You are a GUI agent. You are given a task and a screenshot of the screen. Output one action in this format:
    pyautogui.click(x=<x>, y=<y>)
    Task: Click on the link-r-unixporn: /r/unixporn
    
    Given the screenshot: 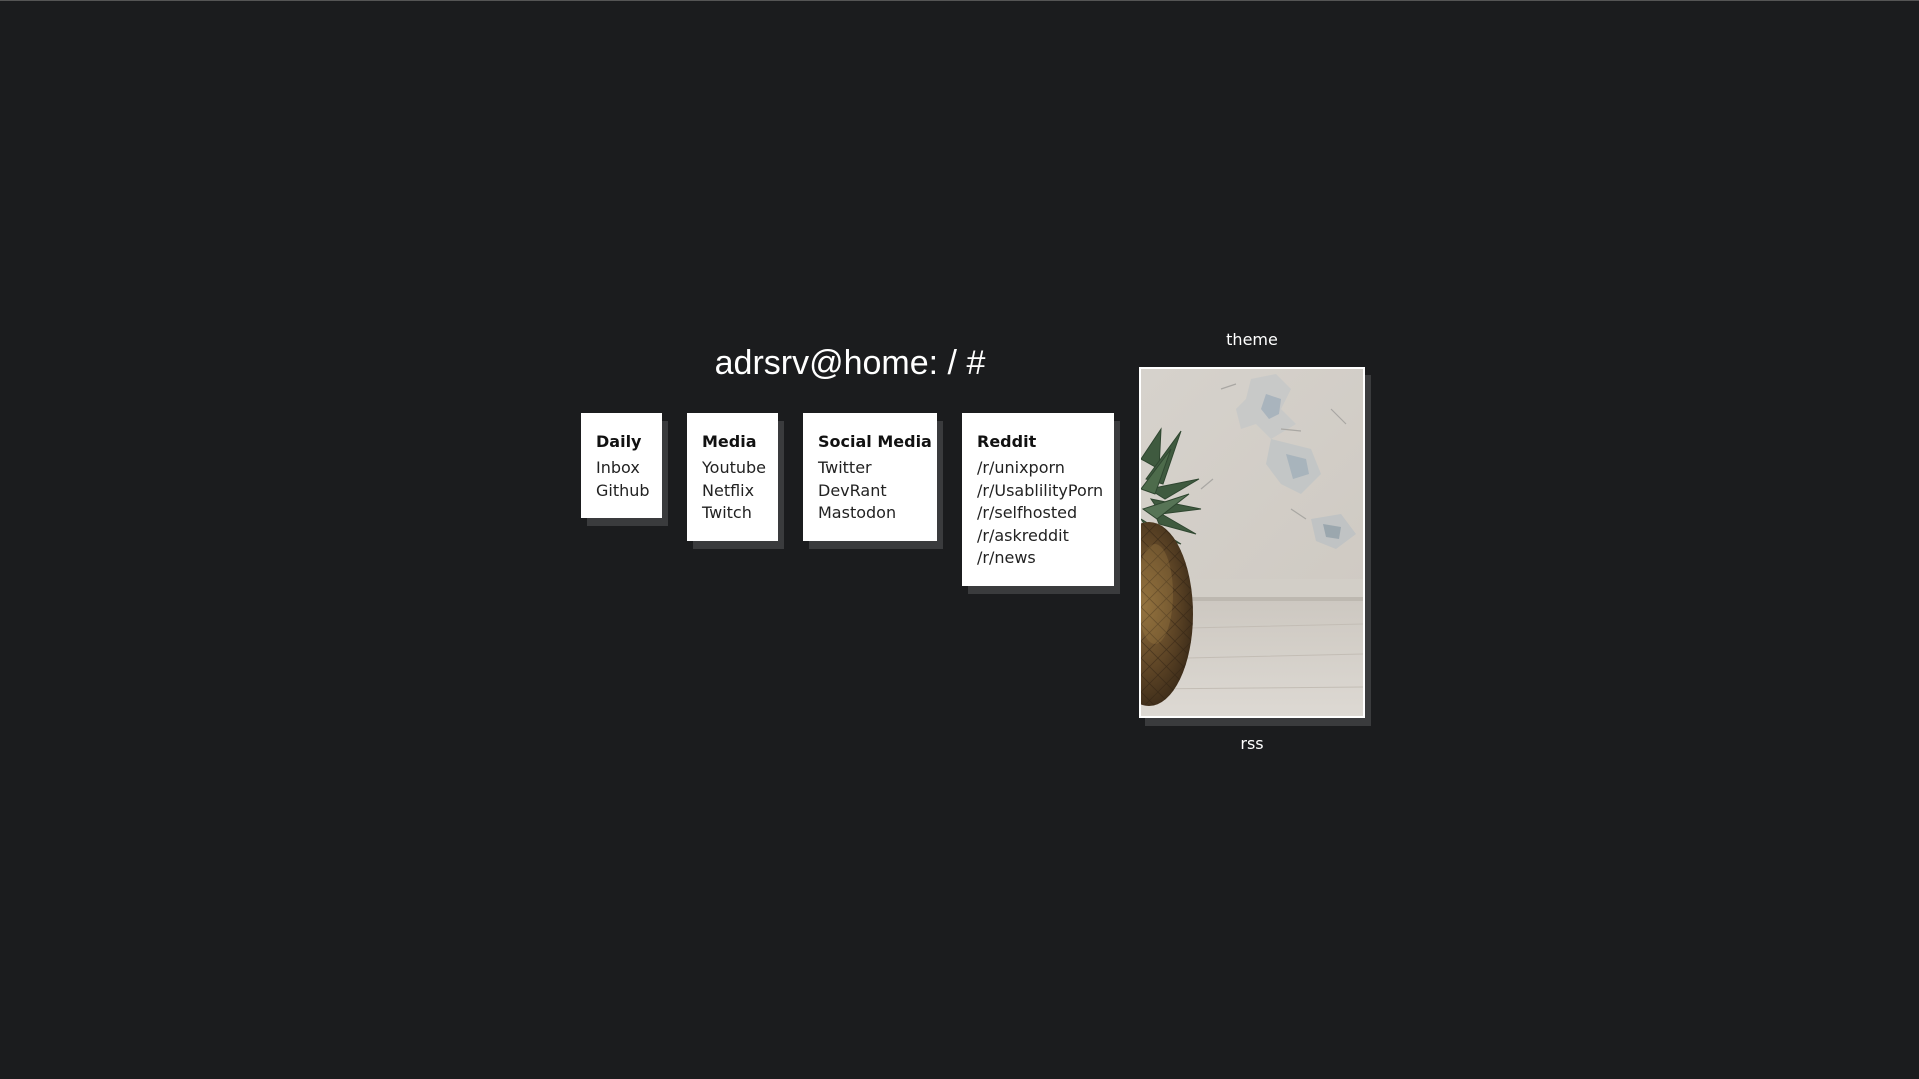 What is the action you would take?
    pyautogui.click(x=1038, y=468)
    